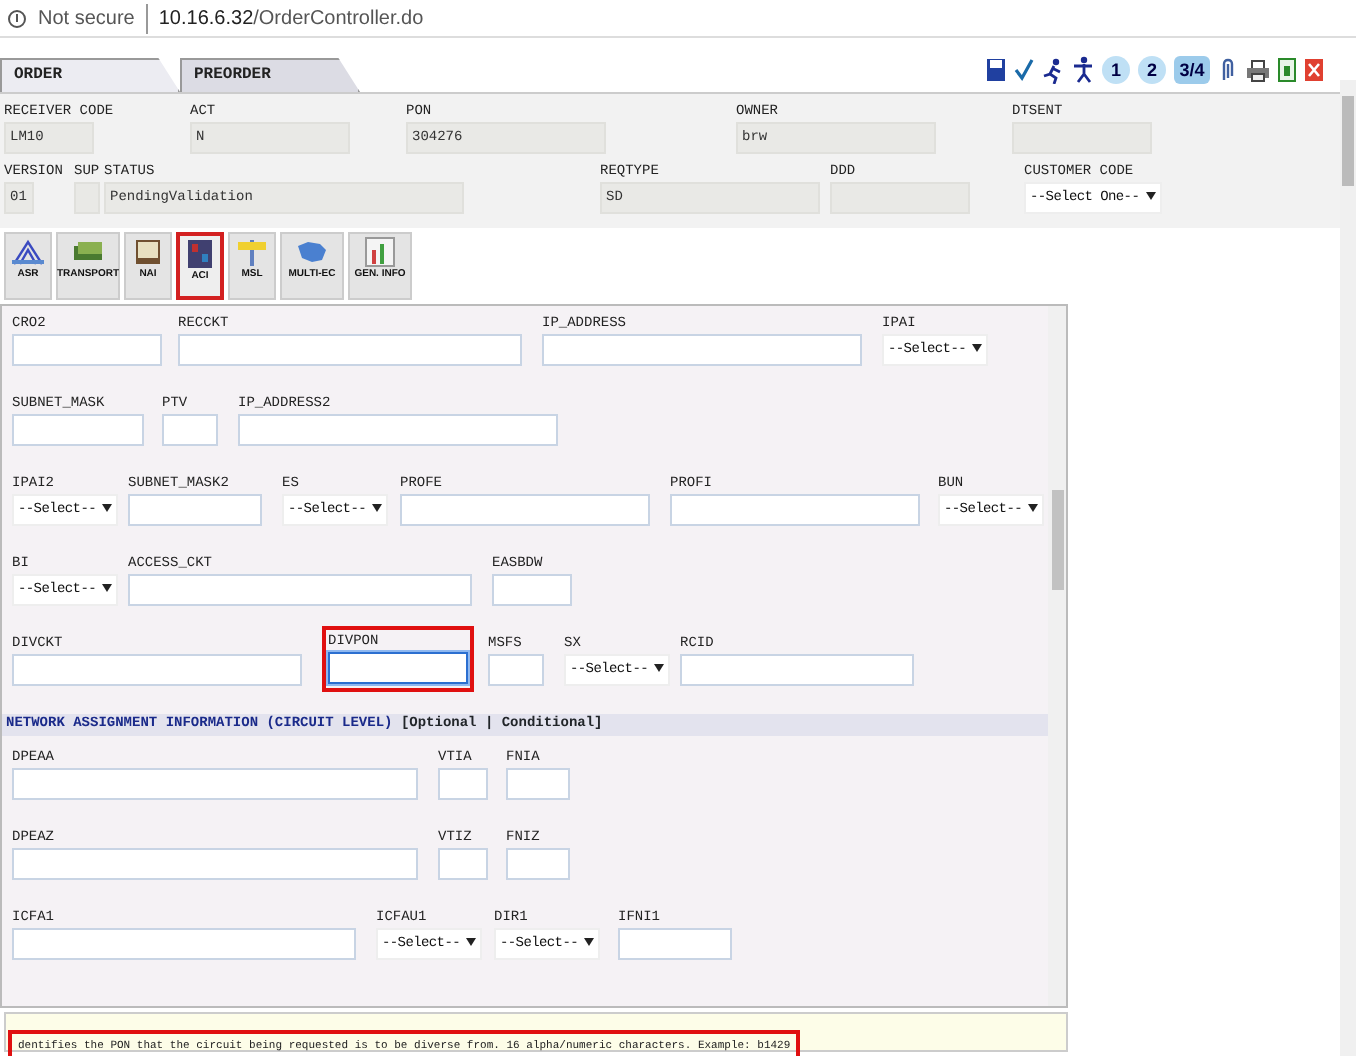  Describe the element at coordinates (1053, 70) in the screenshot. I see `runner-icon` at that location.